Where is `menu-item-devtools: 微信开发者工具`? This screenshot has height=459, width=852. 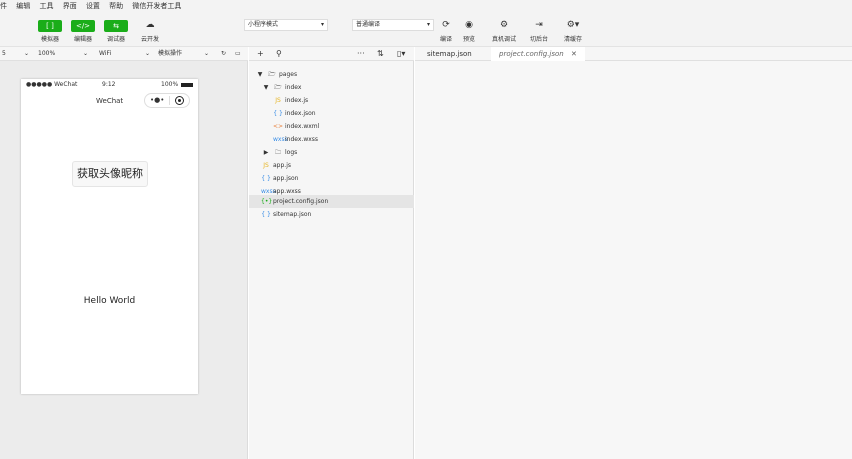
menu-item-devtools: 微信开发者工具 is located at coordinates (156, 6).